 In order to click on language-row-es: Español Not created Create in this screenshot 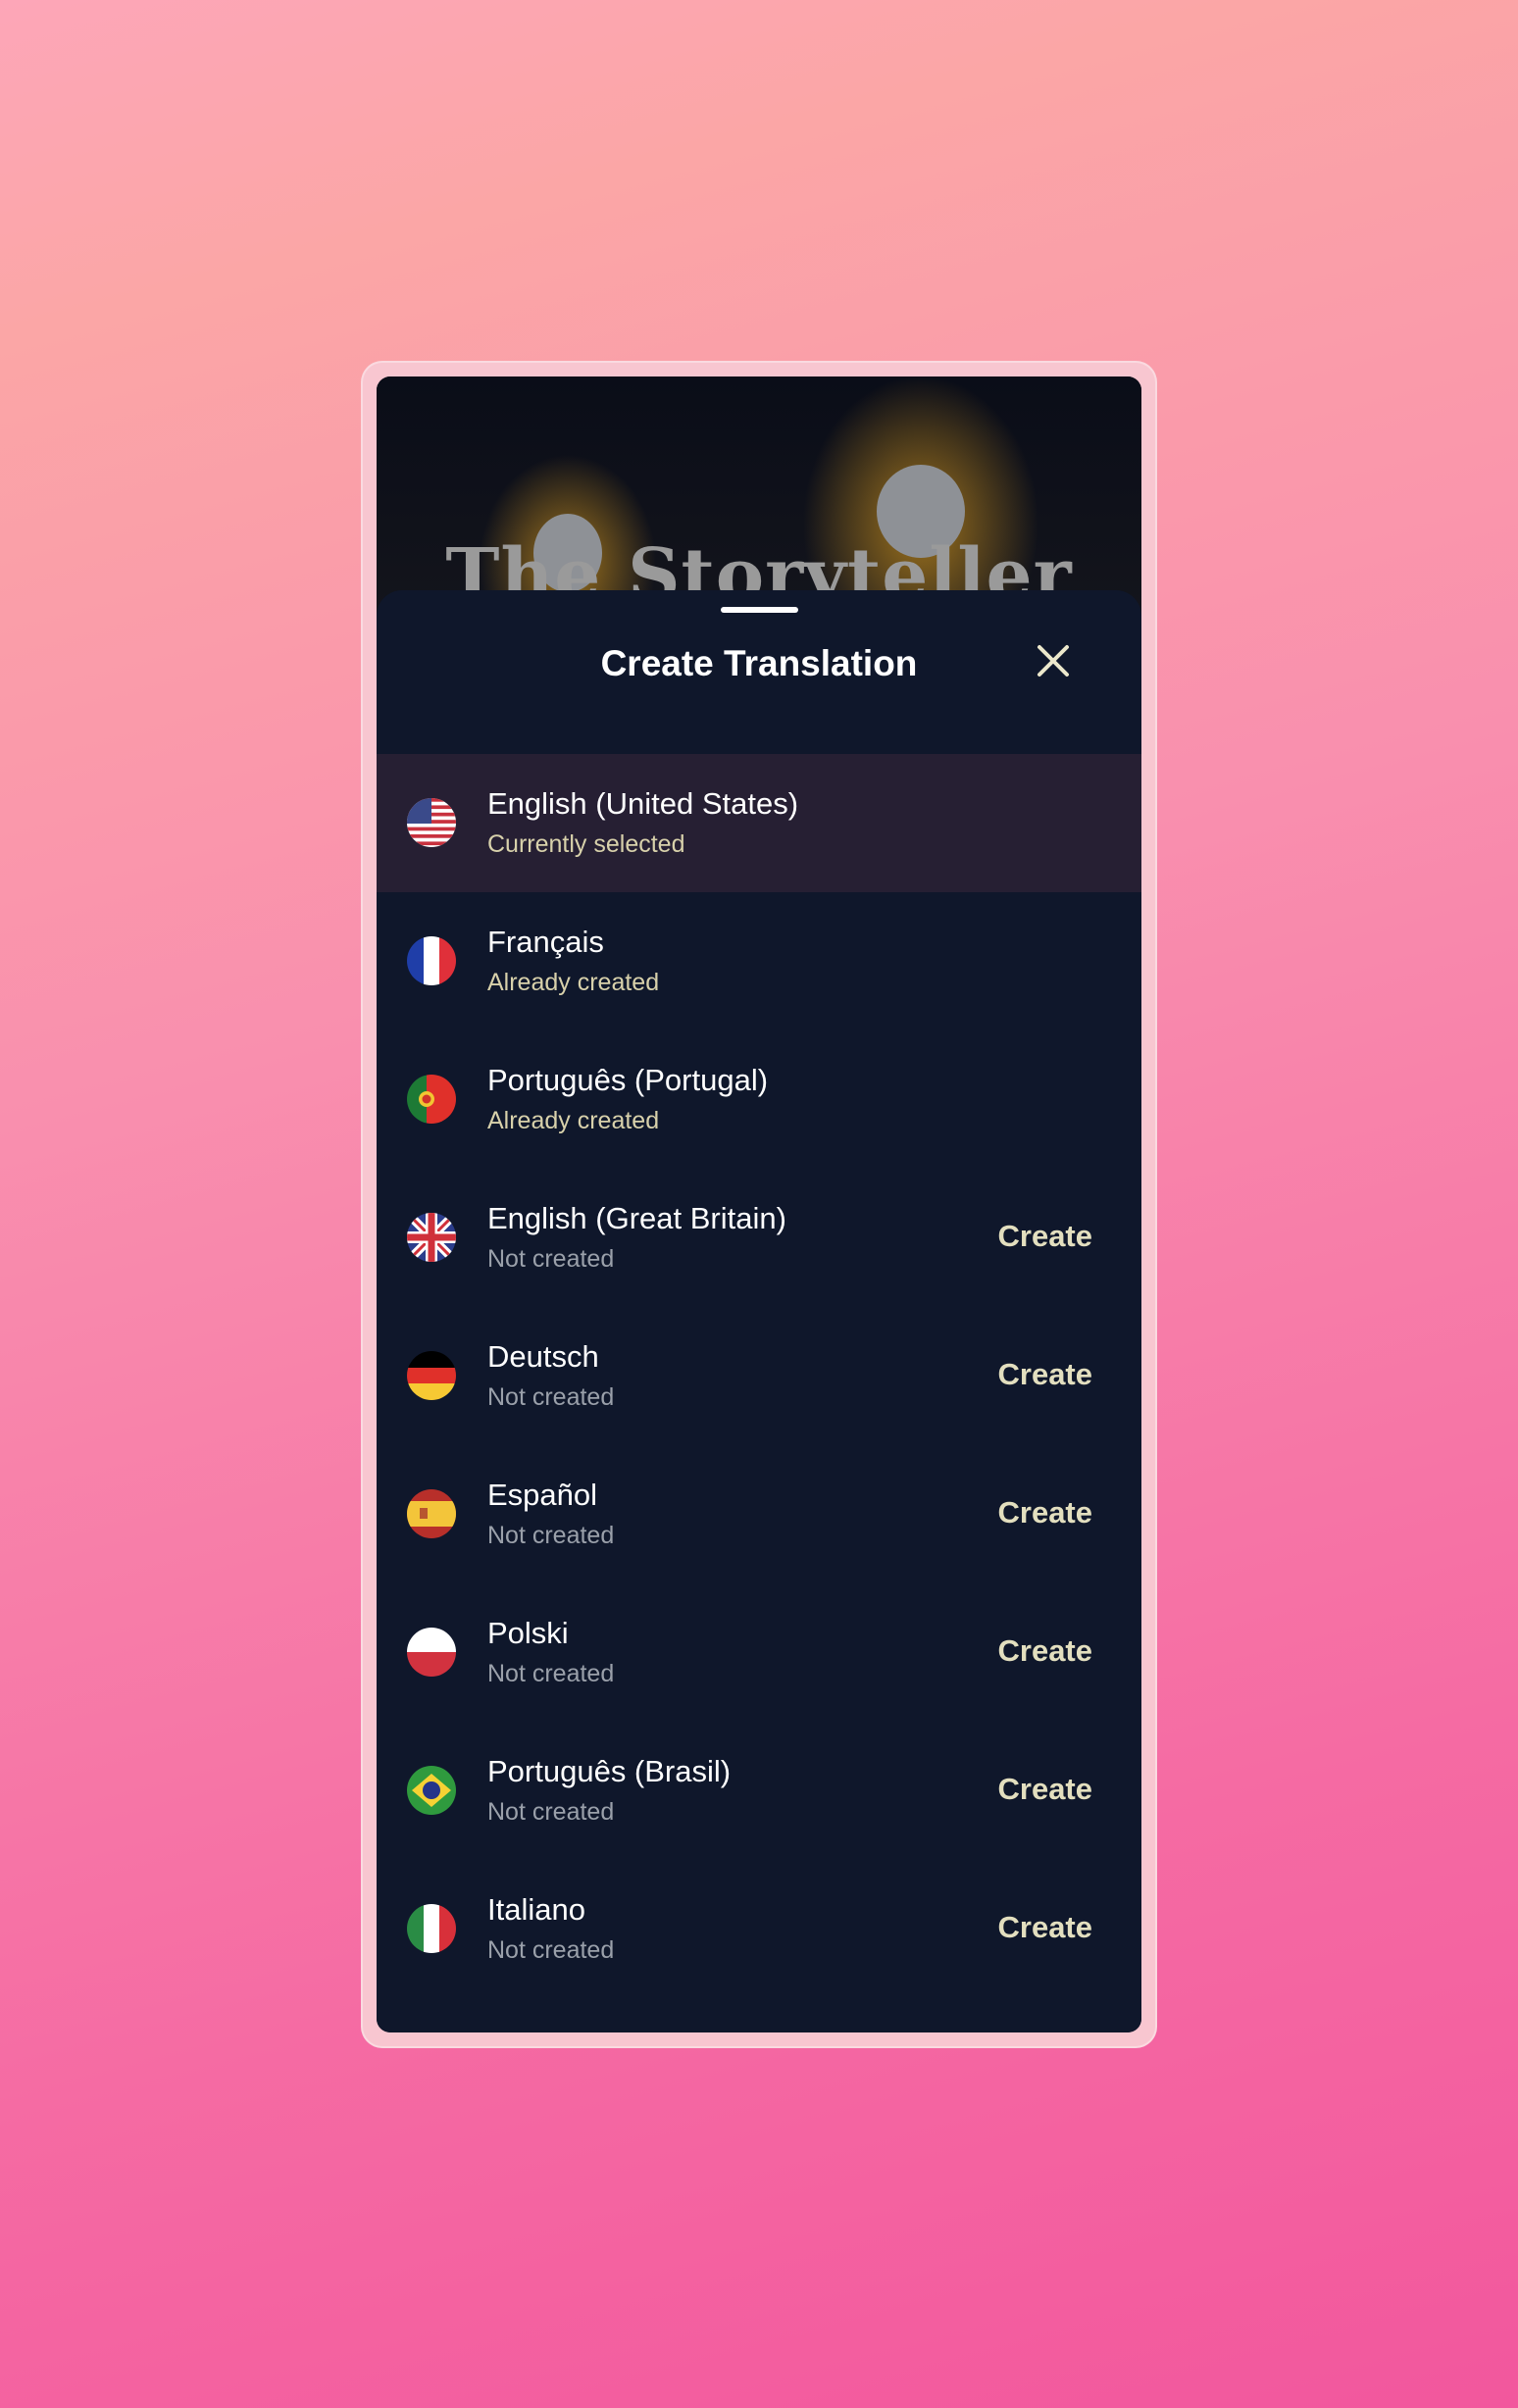, I will do `click(759, 1514)`.